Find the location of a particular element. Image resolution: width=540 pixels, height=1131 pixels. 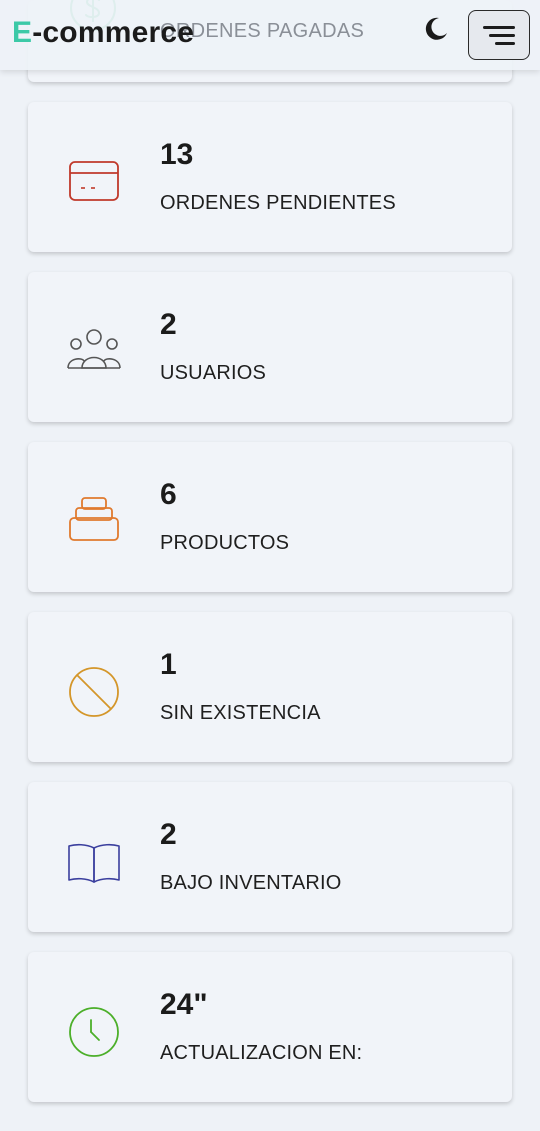

stat-label: PRODUCTOS is located at coordinates (225, 543).